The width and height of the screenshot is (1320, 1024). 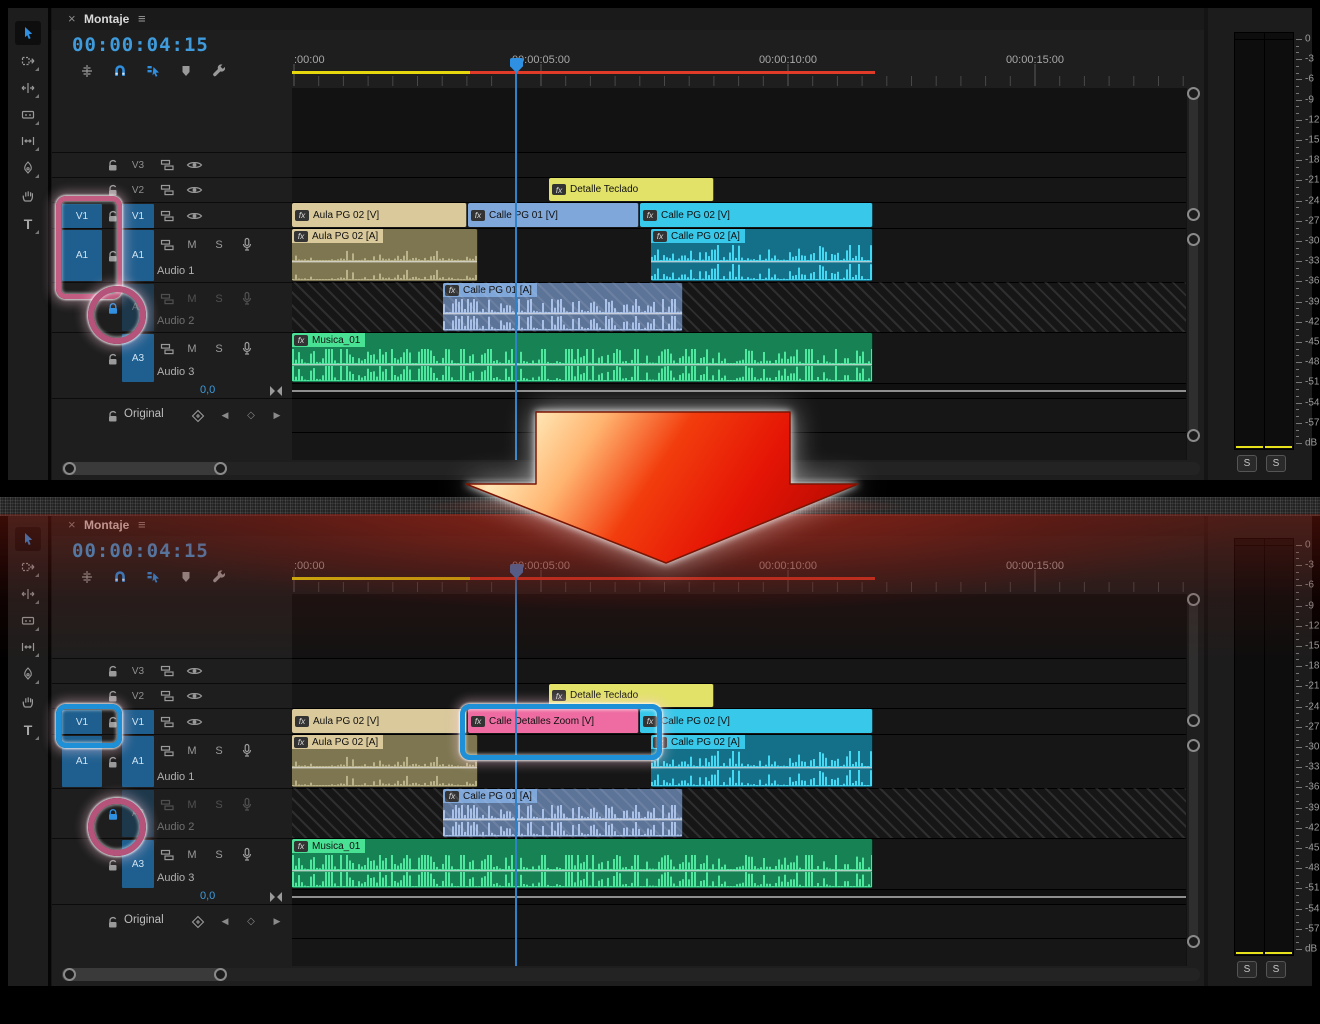 I want to click on audio-scroll-handle-top, so click(x=1193, y=745).